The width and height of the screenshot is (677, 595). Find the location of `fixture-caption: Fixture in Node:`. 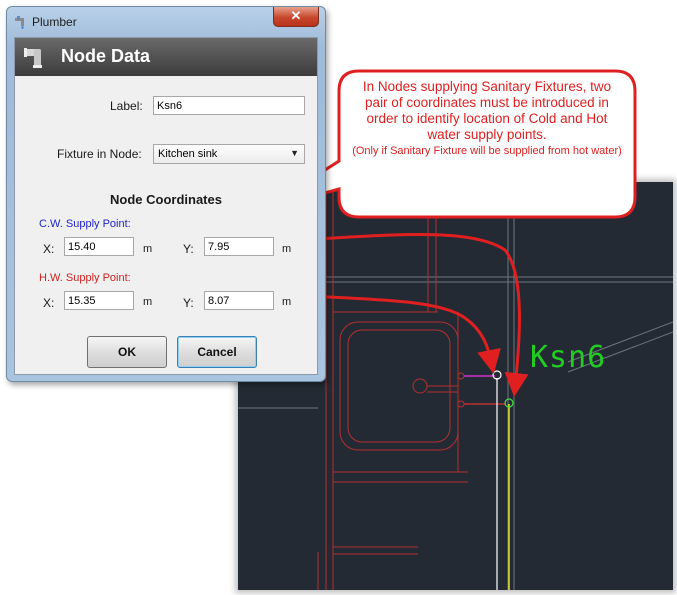

fixture-caption: Fixture in Node: is located at coordinates (99, 154).